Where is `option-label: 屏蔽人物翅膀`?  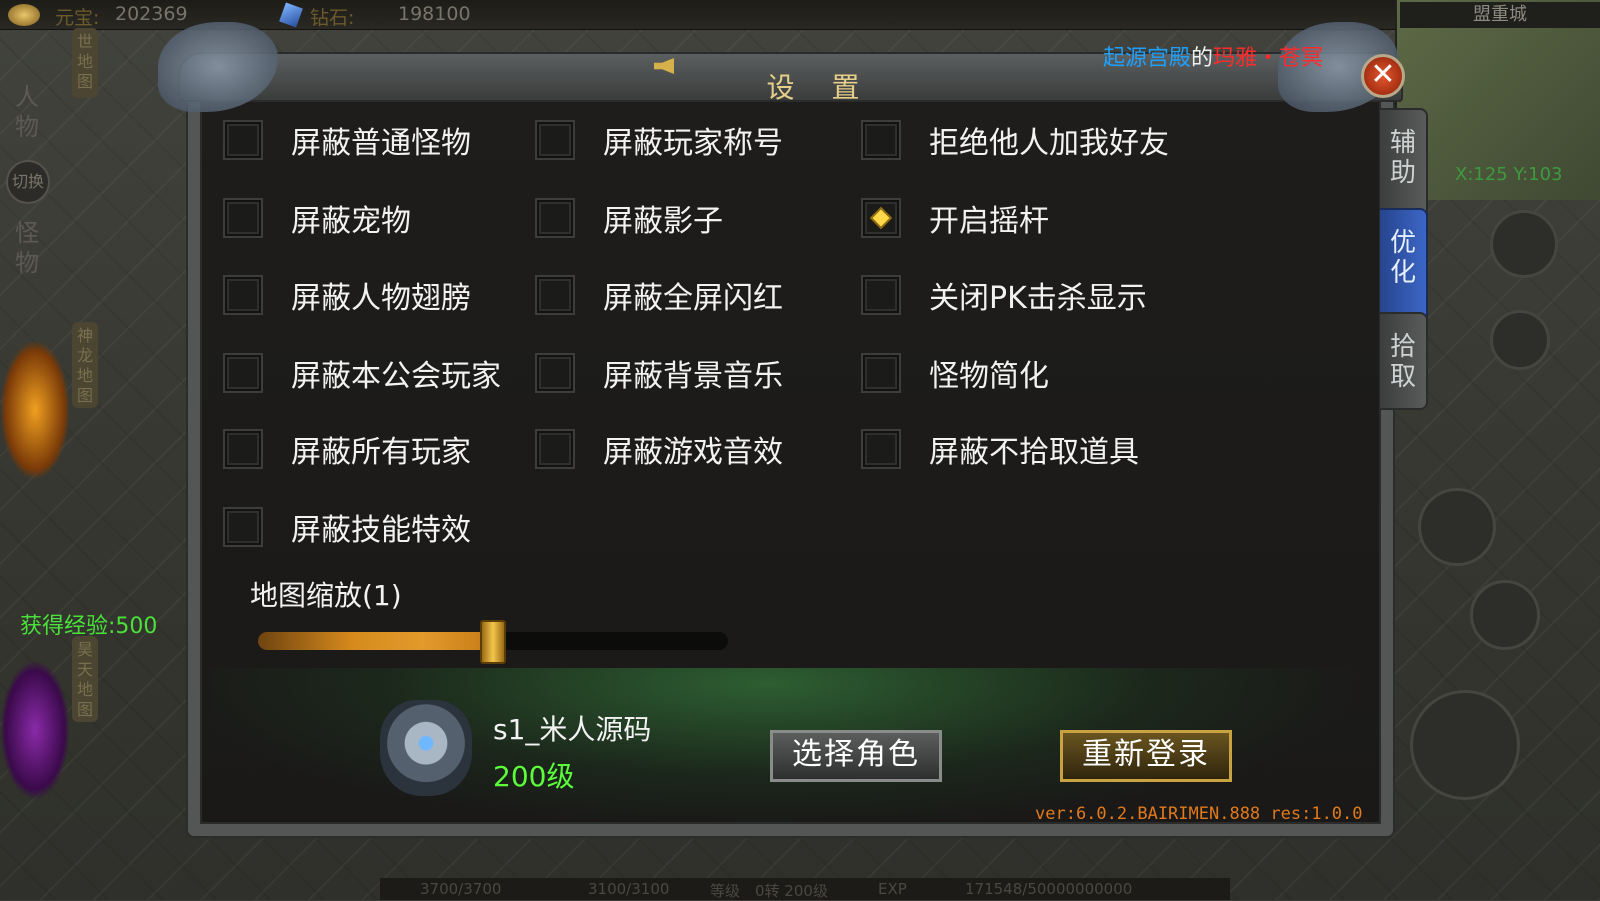
option-label: 屏蔽人物翅膀 is located at coordinates (381, 298).